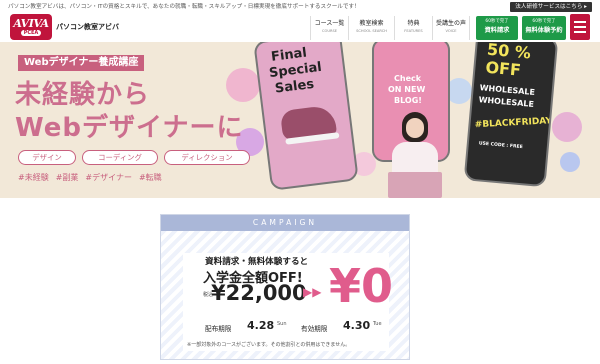 This screenshot has height=364, width=600. I want to click on hero-title-line1: 未経験から, so click(83, 95).